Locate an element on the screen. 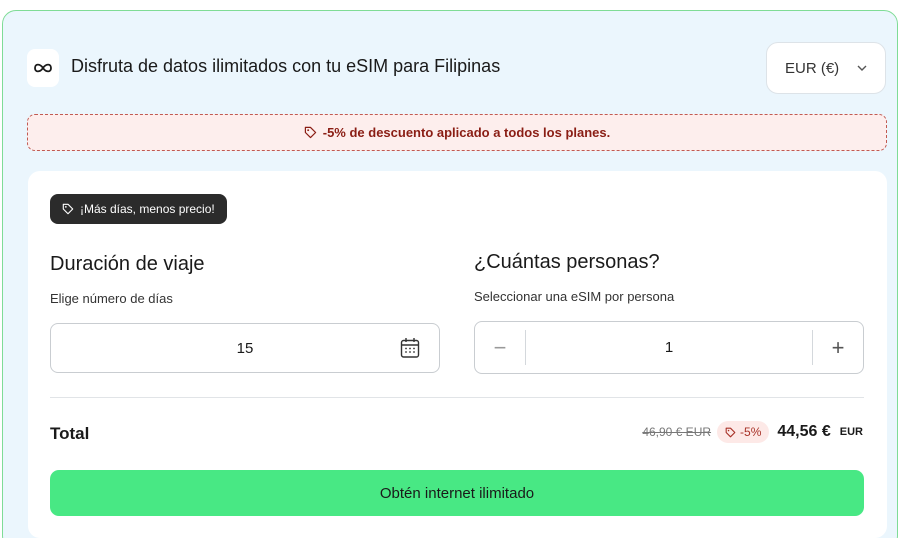 This screenshot has width=900, height=538. people-count: 1 is located at coordinates (669, 347).